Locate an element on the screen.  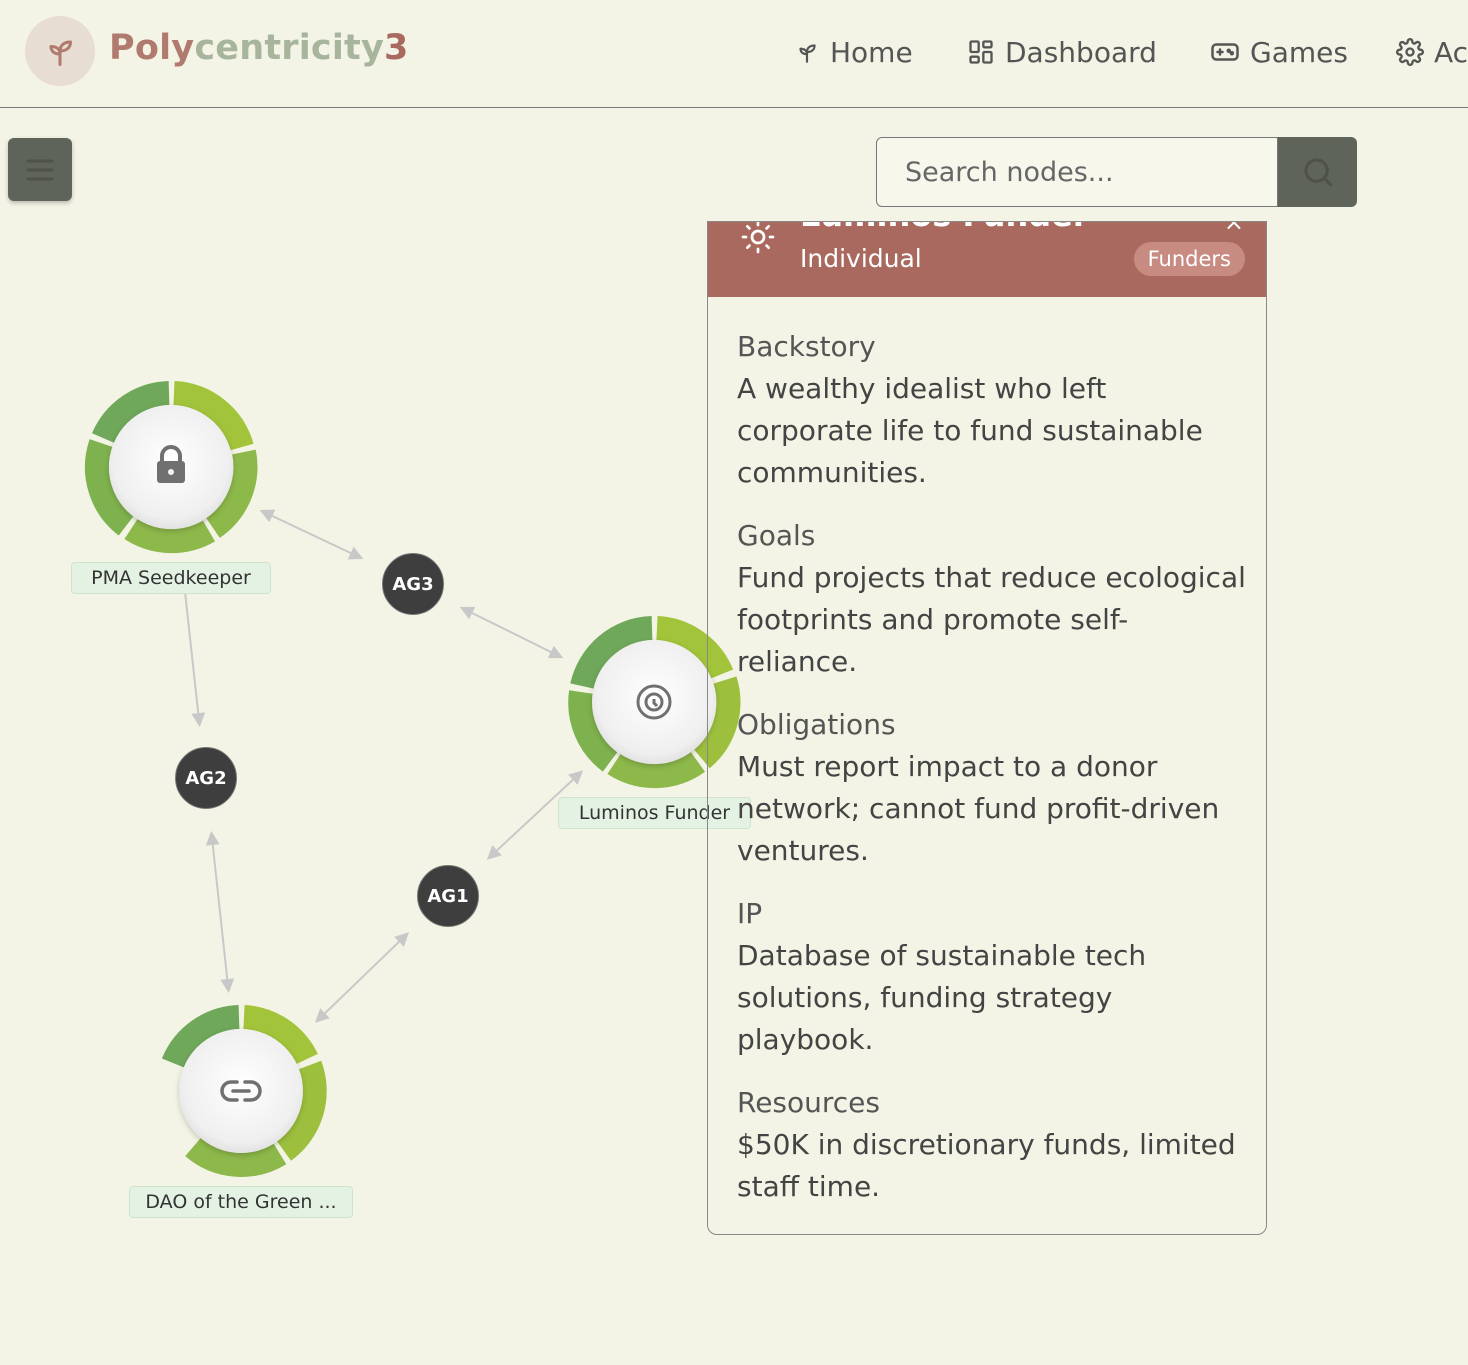
agreement-node-ag1: AG1 is located at coordinates (448, 896).